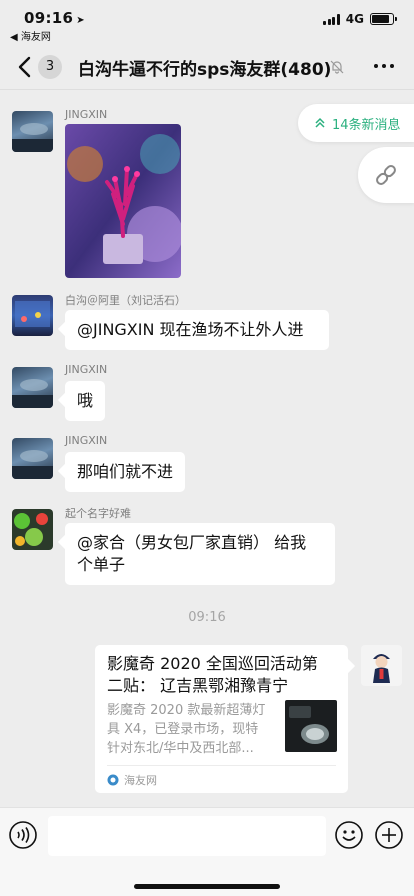  I want to click on link-card-source: 海友网, so click(132, 780).